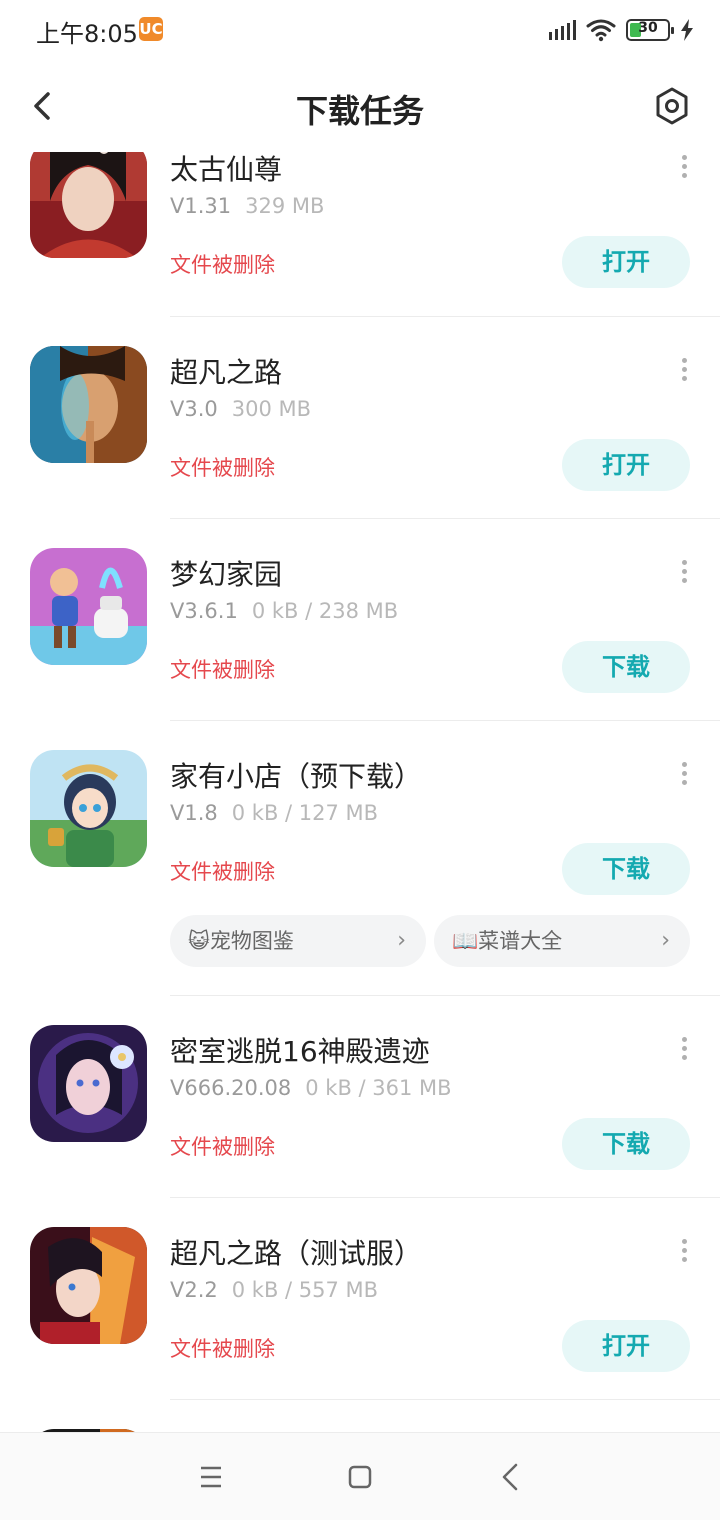  Describe the element at coordinates (226, 574) in the screenshot. I see `app-name: 梦幻家园` at that location.